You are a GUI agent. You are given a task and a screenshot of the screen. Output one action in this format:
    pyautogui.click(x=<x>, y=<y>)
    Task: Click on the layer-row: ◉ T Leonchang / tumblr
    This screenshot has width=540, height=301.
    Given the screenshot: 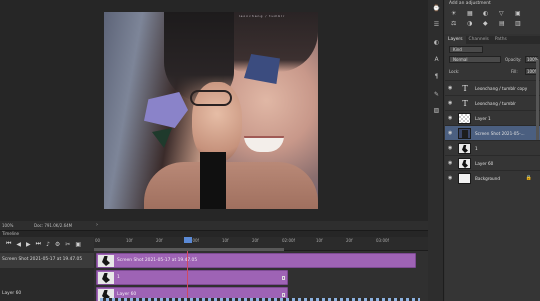 What is the action you would take?
    pyautogui.click(x=492, y=102)
    